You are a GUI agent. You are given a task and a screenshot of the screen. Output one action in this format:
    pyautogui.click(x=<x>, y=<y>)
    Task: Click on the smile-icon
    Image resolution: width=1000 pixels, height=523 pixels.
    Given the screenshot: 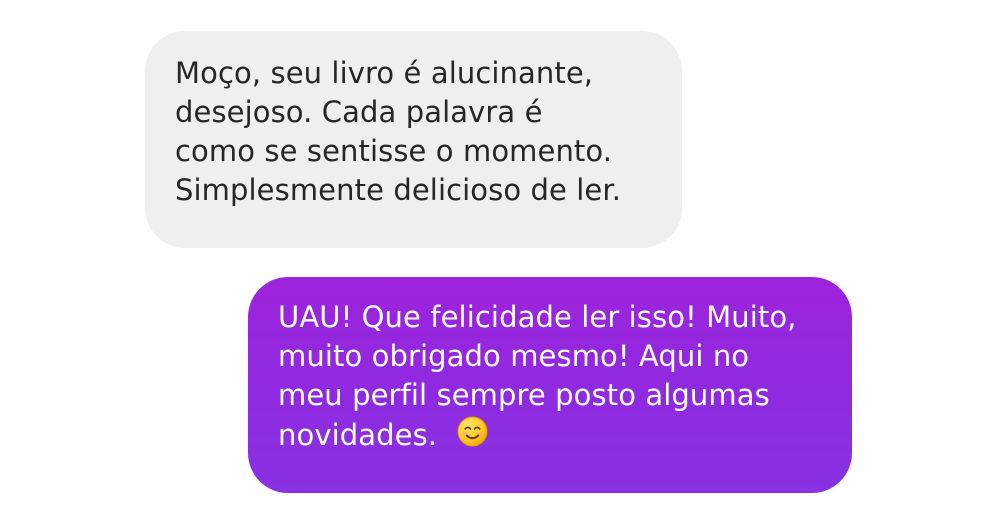 What is the action you would take?
    pyautogui.click(x=472, y=431)
    